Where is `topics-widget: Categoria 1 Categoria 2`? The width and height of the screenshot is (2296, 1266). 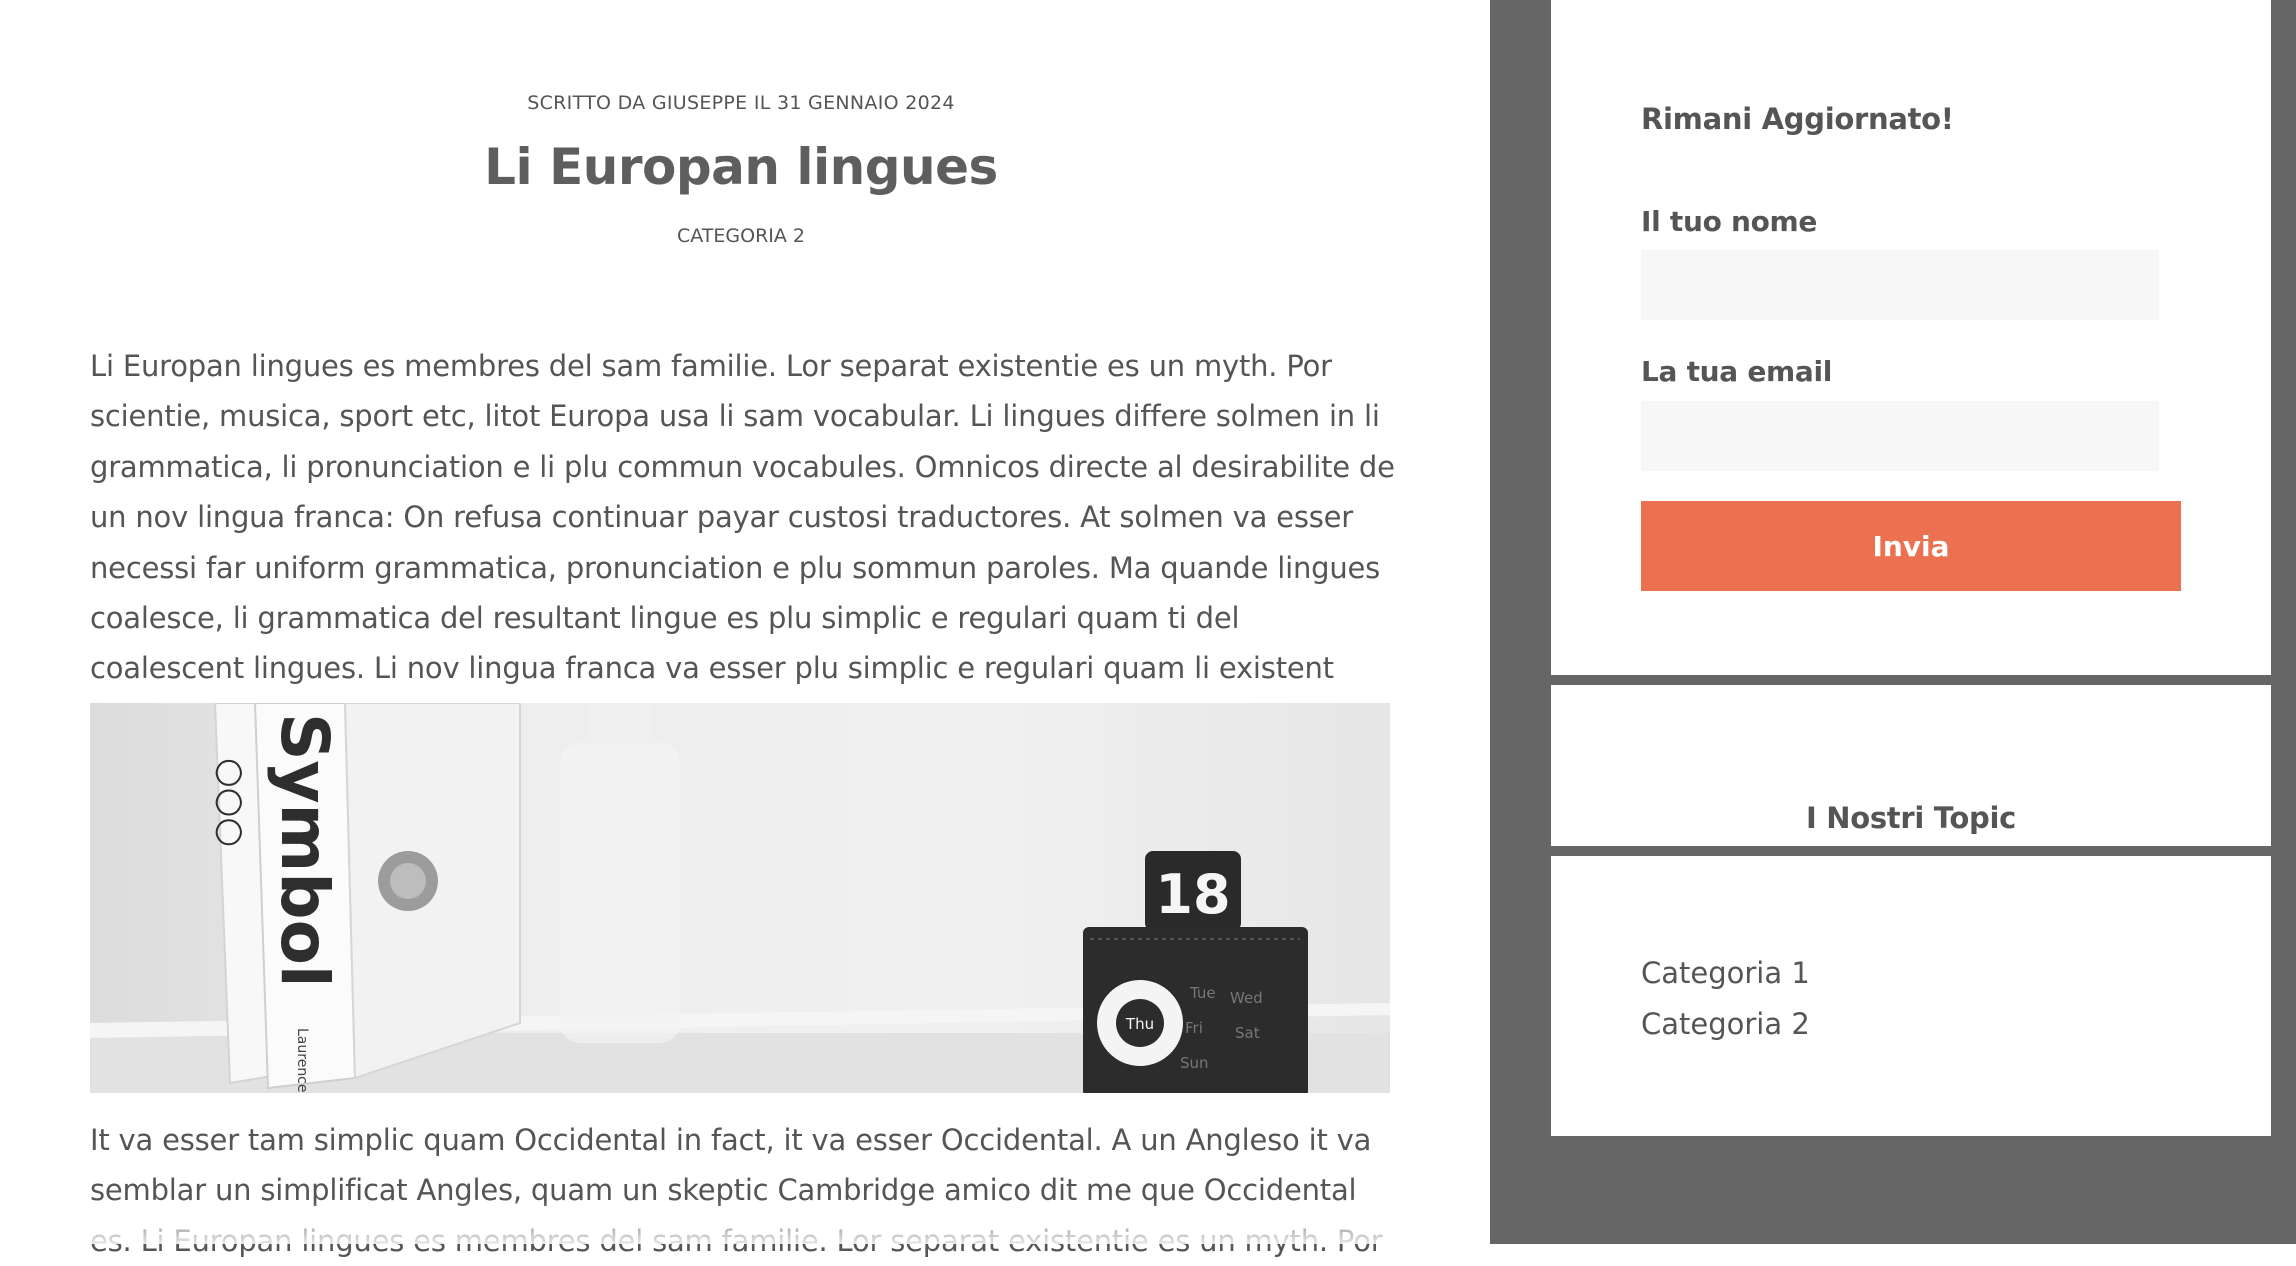
topics-widget: Categoria 1 Categoria 2 is located at coordinates (1911, 996).